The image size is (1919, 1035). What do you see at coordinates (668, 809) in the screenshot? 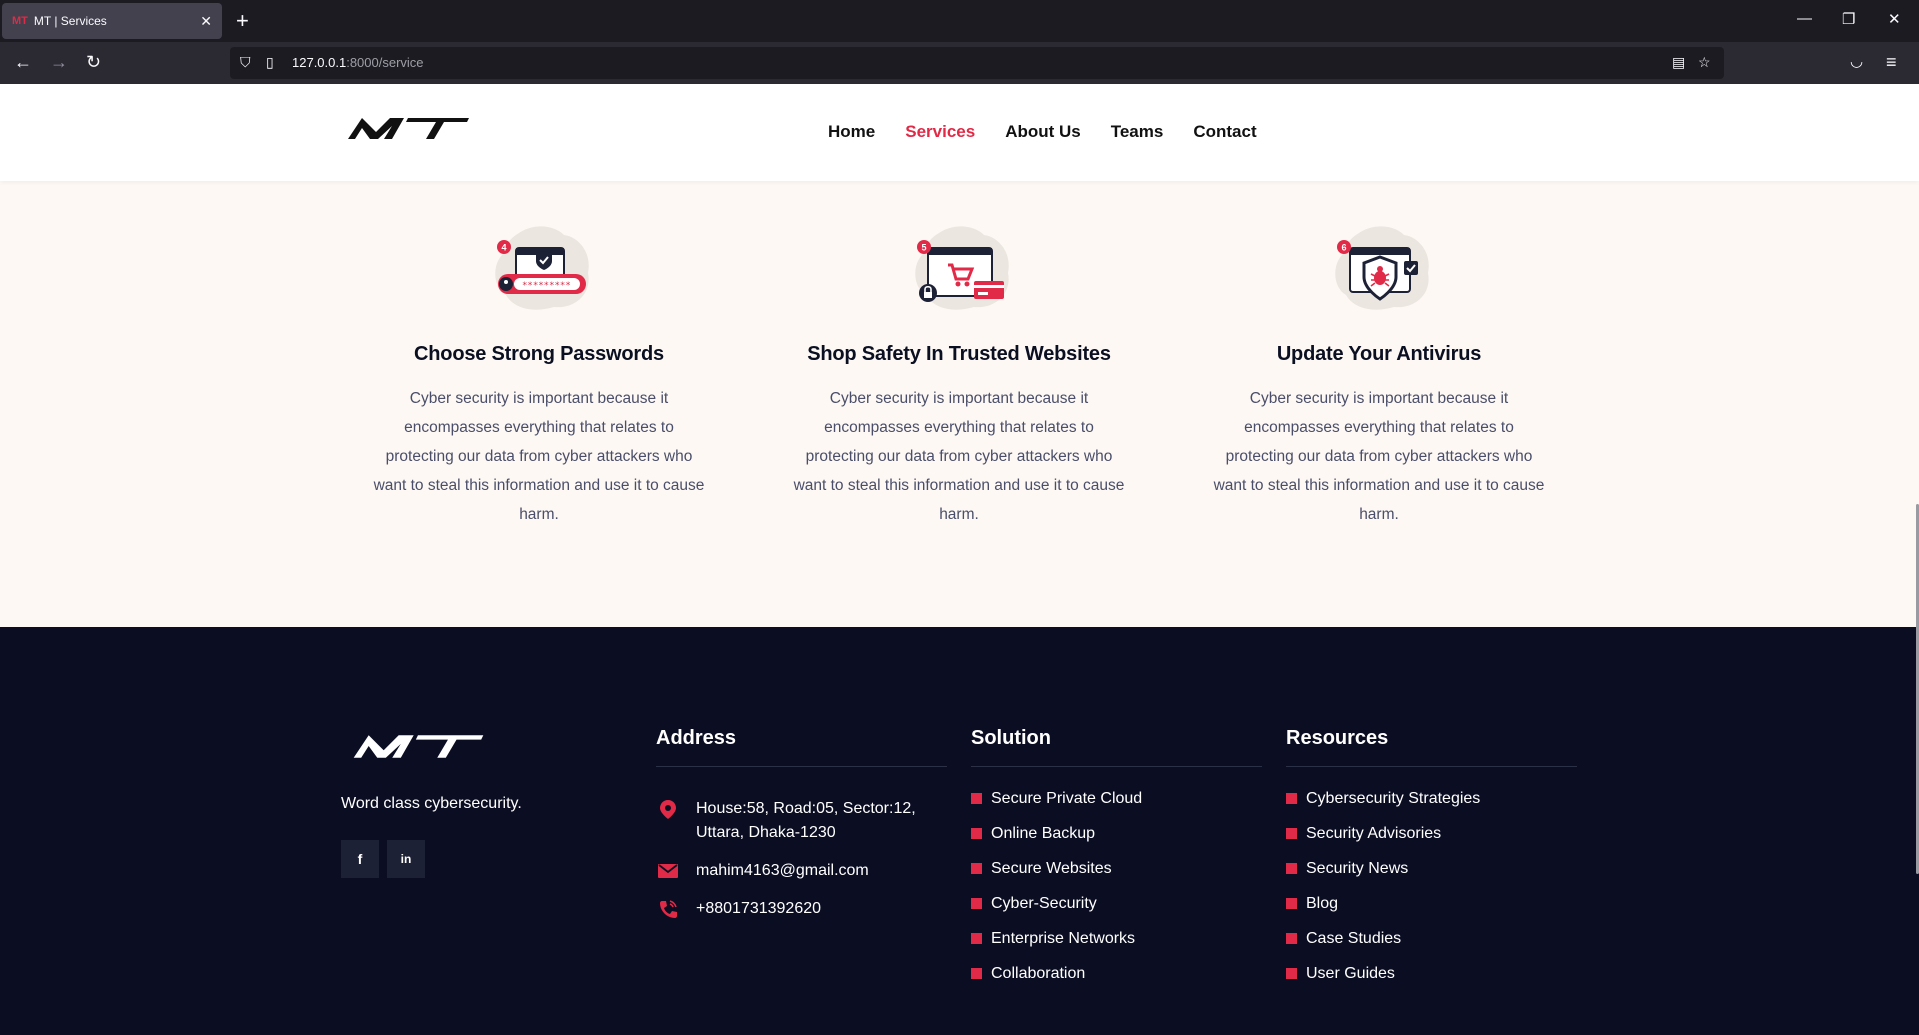
I see `location-pin-icon` at bounding box center [668, 809].